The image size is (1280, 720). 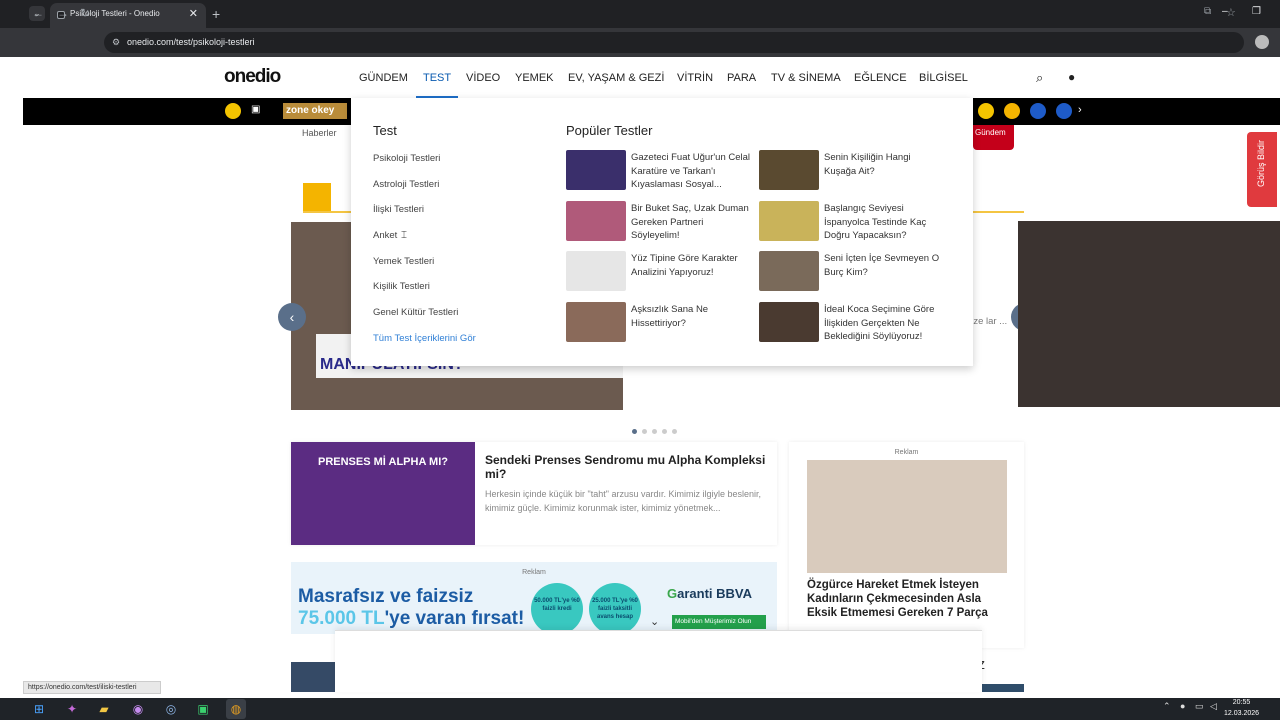 I want to click on collapse-ad-chevron-icon: ⌄, so click(x=654, y=621).